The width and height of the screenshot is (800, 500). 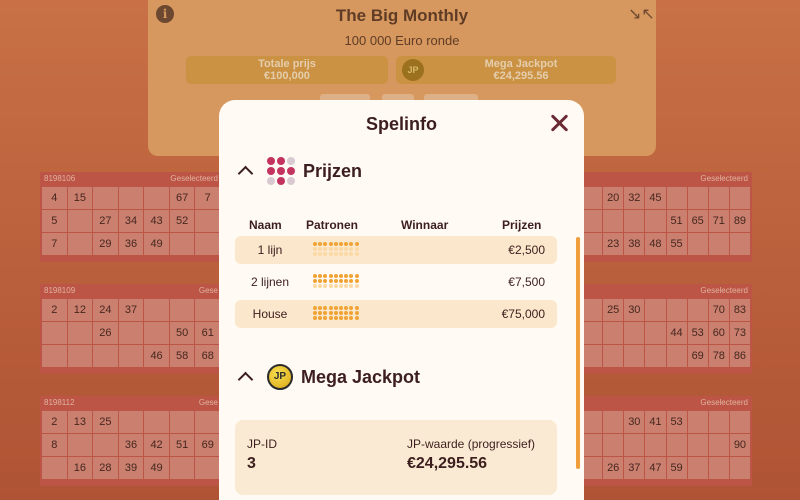 I want to click on prize-amount: €2,500, so click(x=526, y=250).